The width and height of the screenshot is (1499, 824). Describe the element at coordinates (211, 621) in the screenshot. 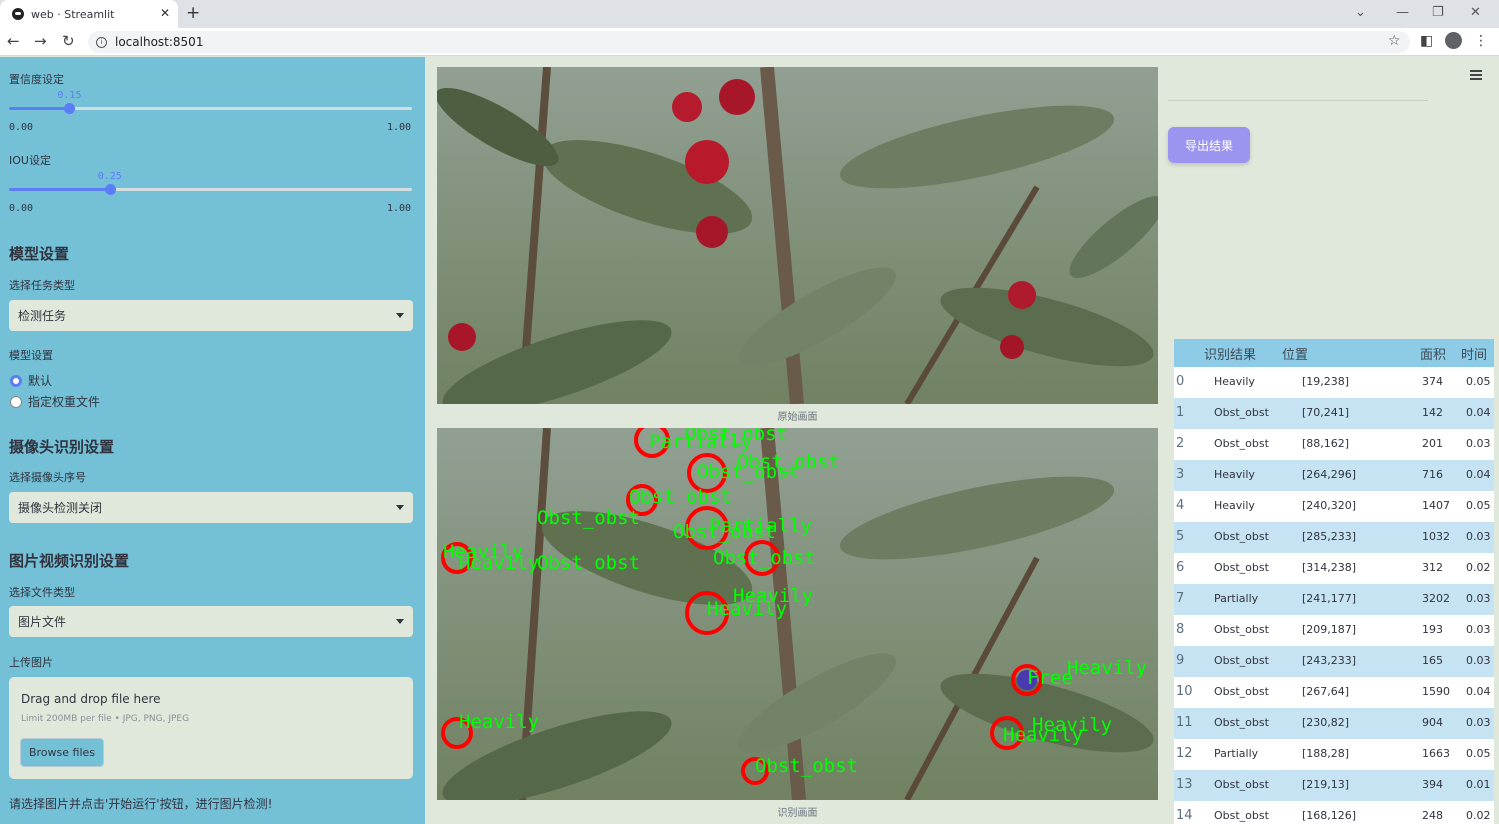

I see `file-type-select: 图片文件` at that location.